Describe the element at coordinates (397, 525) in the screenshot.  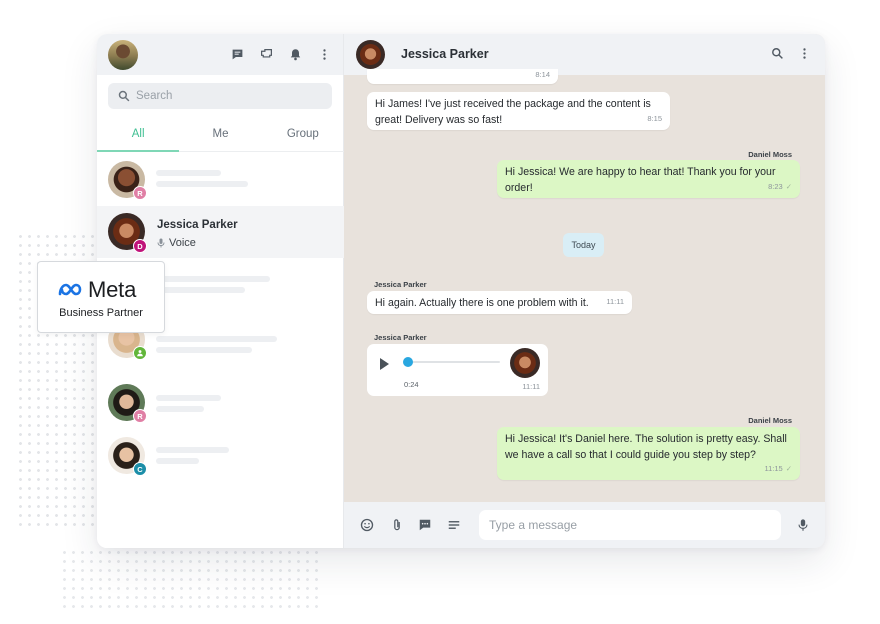
I see `attach-icon` at that location.